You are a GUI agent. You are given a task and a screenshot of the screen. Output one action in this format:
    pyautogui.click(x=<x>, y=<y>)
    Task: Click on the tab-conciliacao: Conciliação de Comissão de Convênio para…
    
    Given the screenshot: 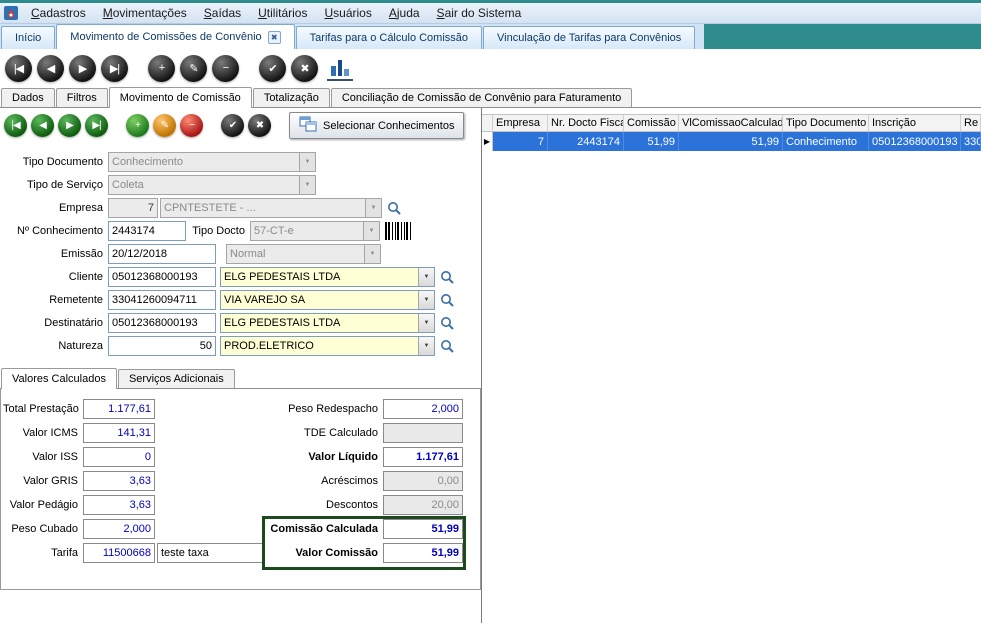 What is the action you would take?
    pyautogui.click(x=481, y=97)
    